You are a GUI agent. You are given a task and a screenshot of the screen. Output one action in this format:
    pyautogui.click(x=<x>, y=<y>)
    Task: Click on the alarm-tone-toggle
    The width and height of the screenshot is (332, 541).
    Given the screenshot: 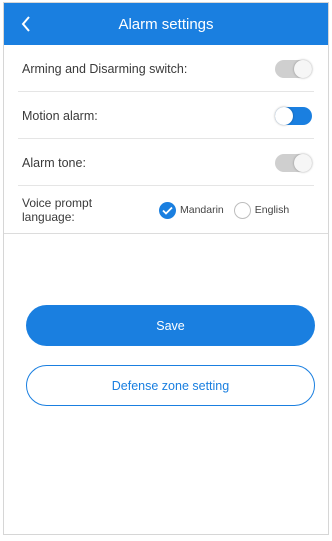 What is the action you would take?
    pyautogui.click(x=293, y=162)
    